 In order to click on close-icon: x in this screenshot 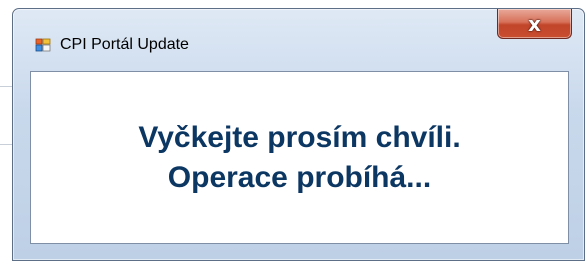, I will do `click(534, 23)`.